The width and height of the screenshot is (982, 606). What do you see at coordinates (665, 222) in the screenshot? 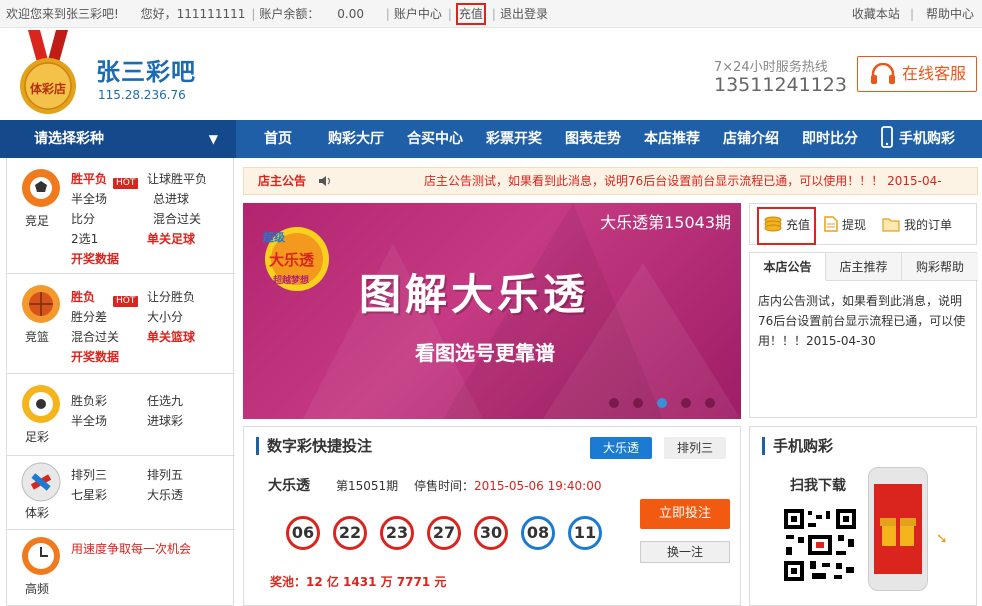
I see `banner-period: 大乐透第15043期` at bounding box center [665, 222].